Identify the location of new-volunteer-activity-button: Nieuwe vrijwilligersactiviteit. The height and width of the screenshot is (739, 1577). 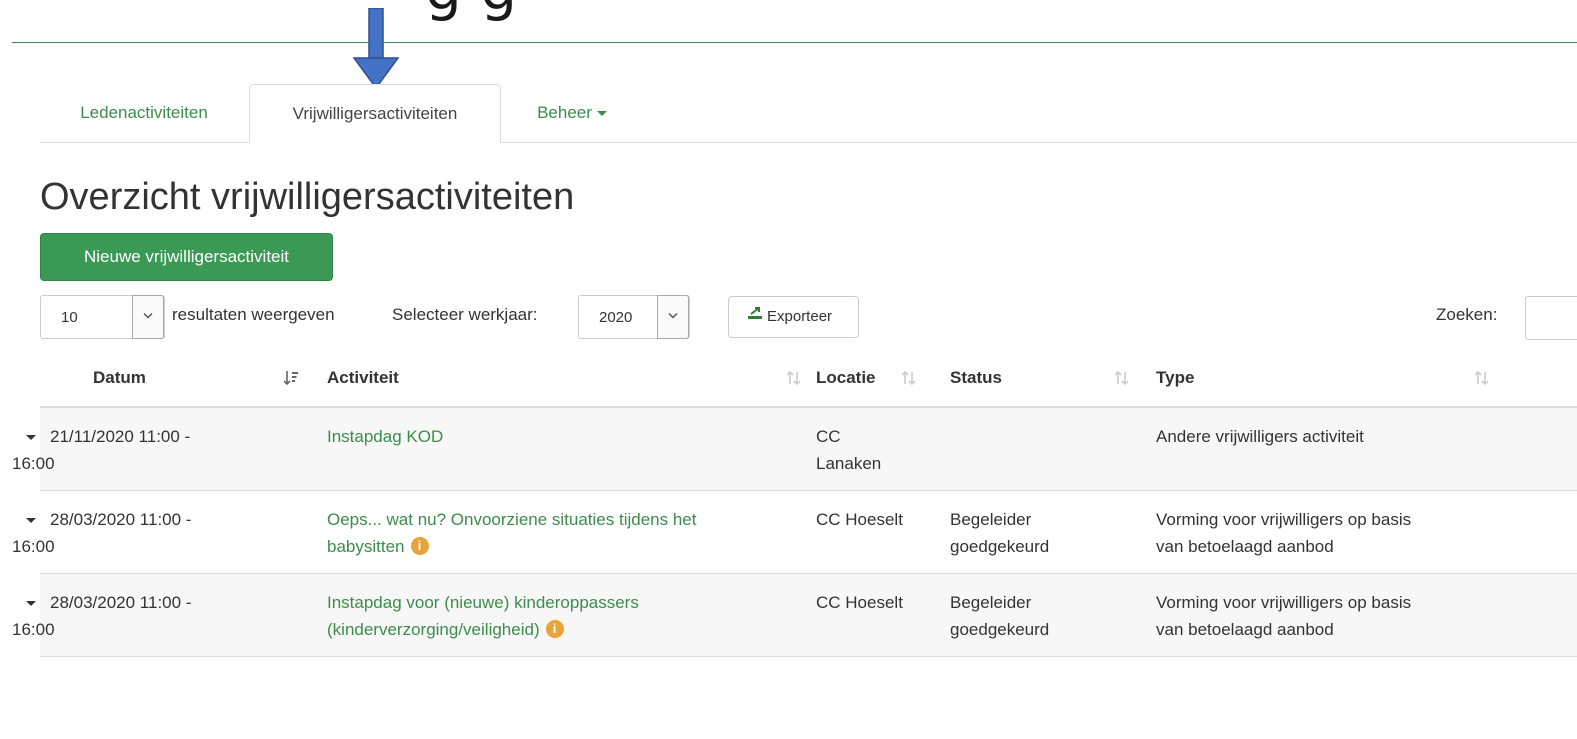
(186, 257).